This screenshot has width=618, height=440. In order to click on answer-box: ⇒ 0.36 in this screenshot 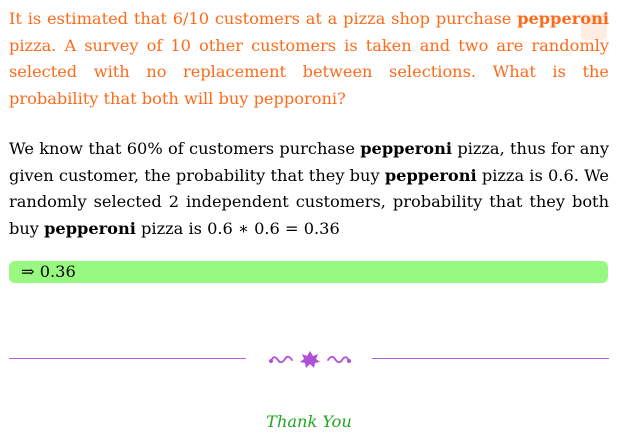, I will do `click(308, 272)`.